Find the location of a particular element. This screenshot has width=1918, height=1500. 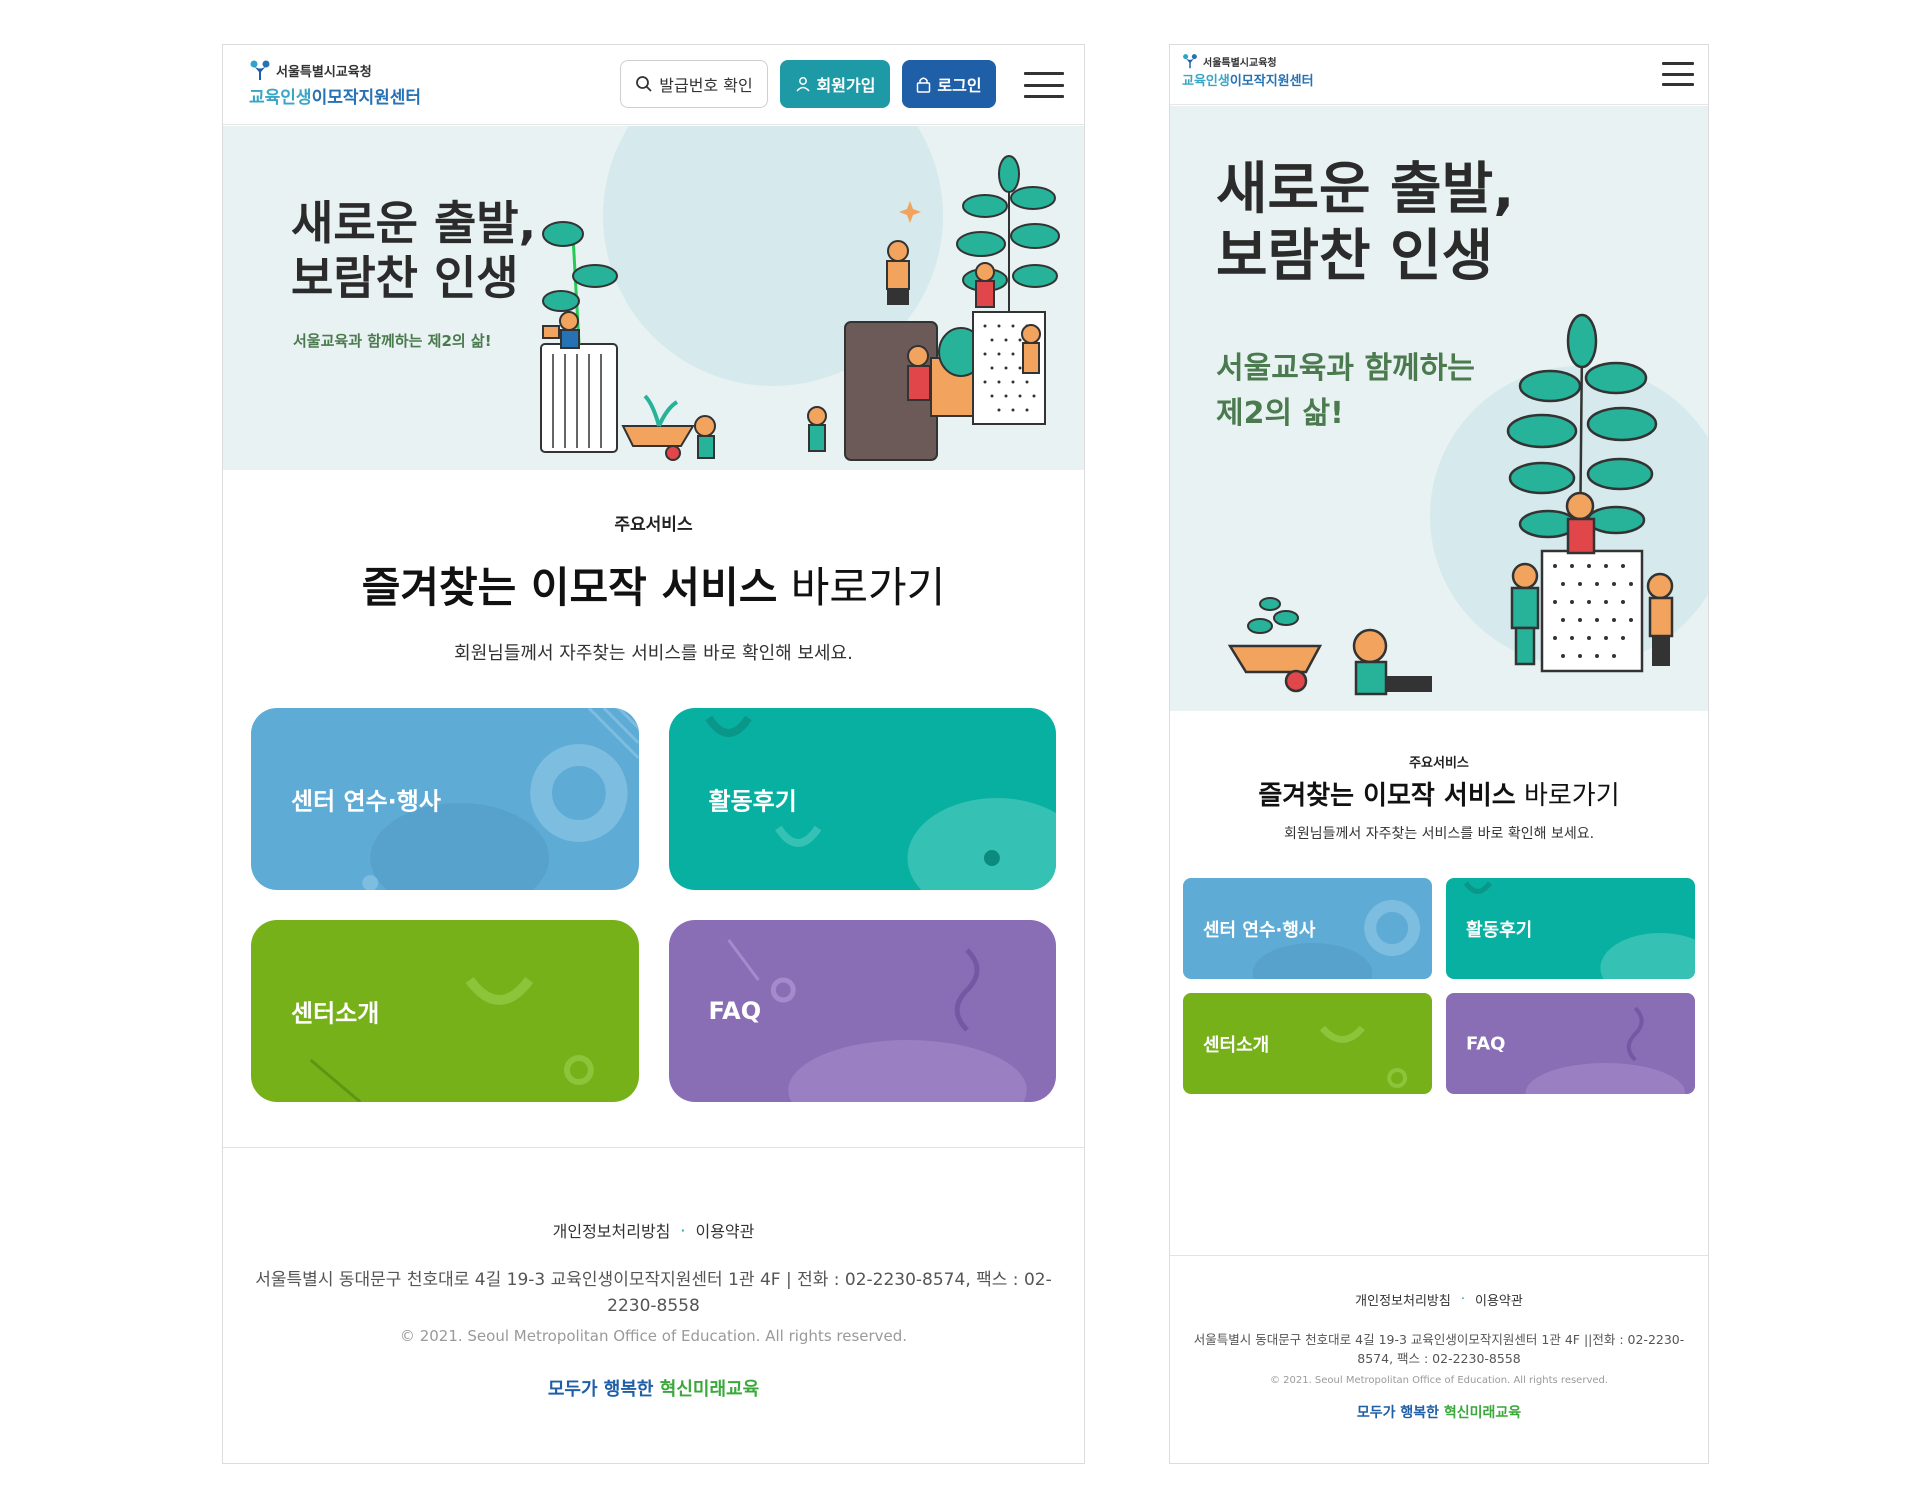

lock-icon is located at coordinates (924, 85).